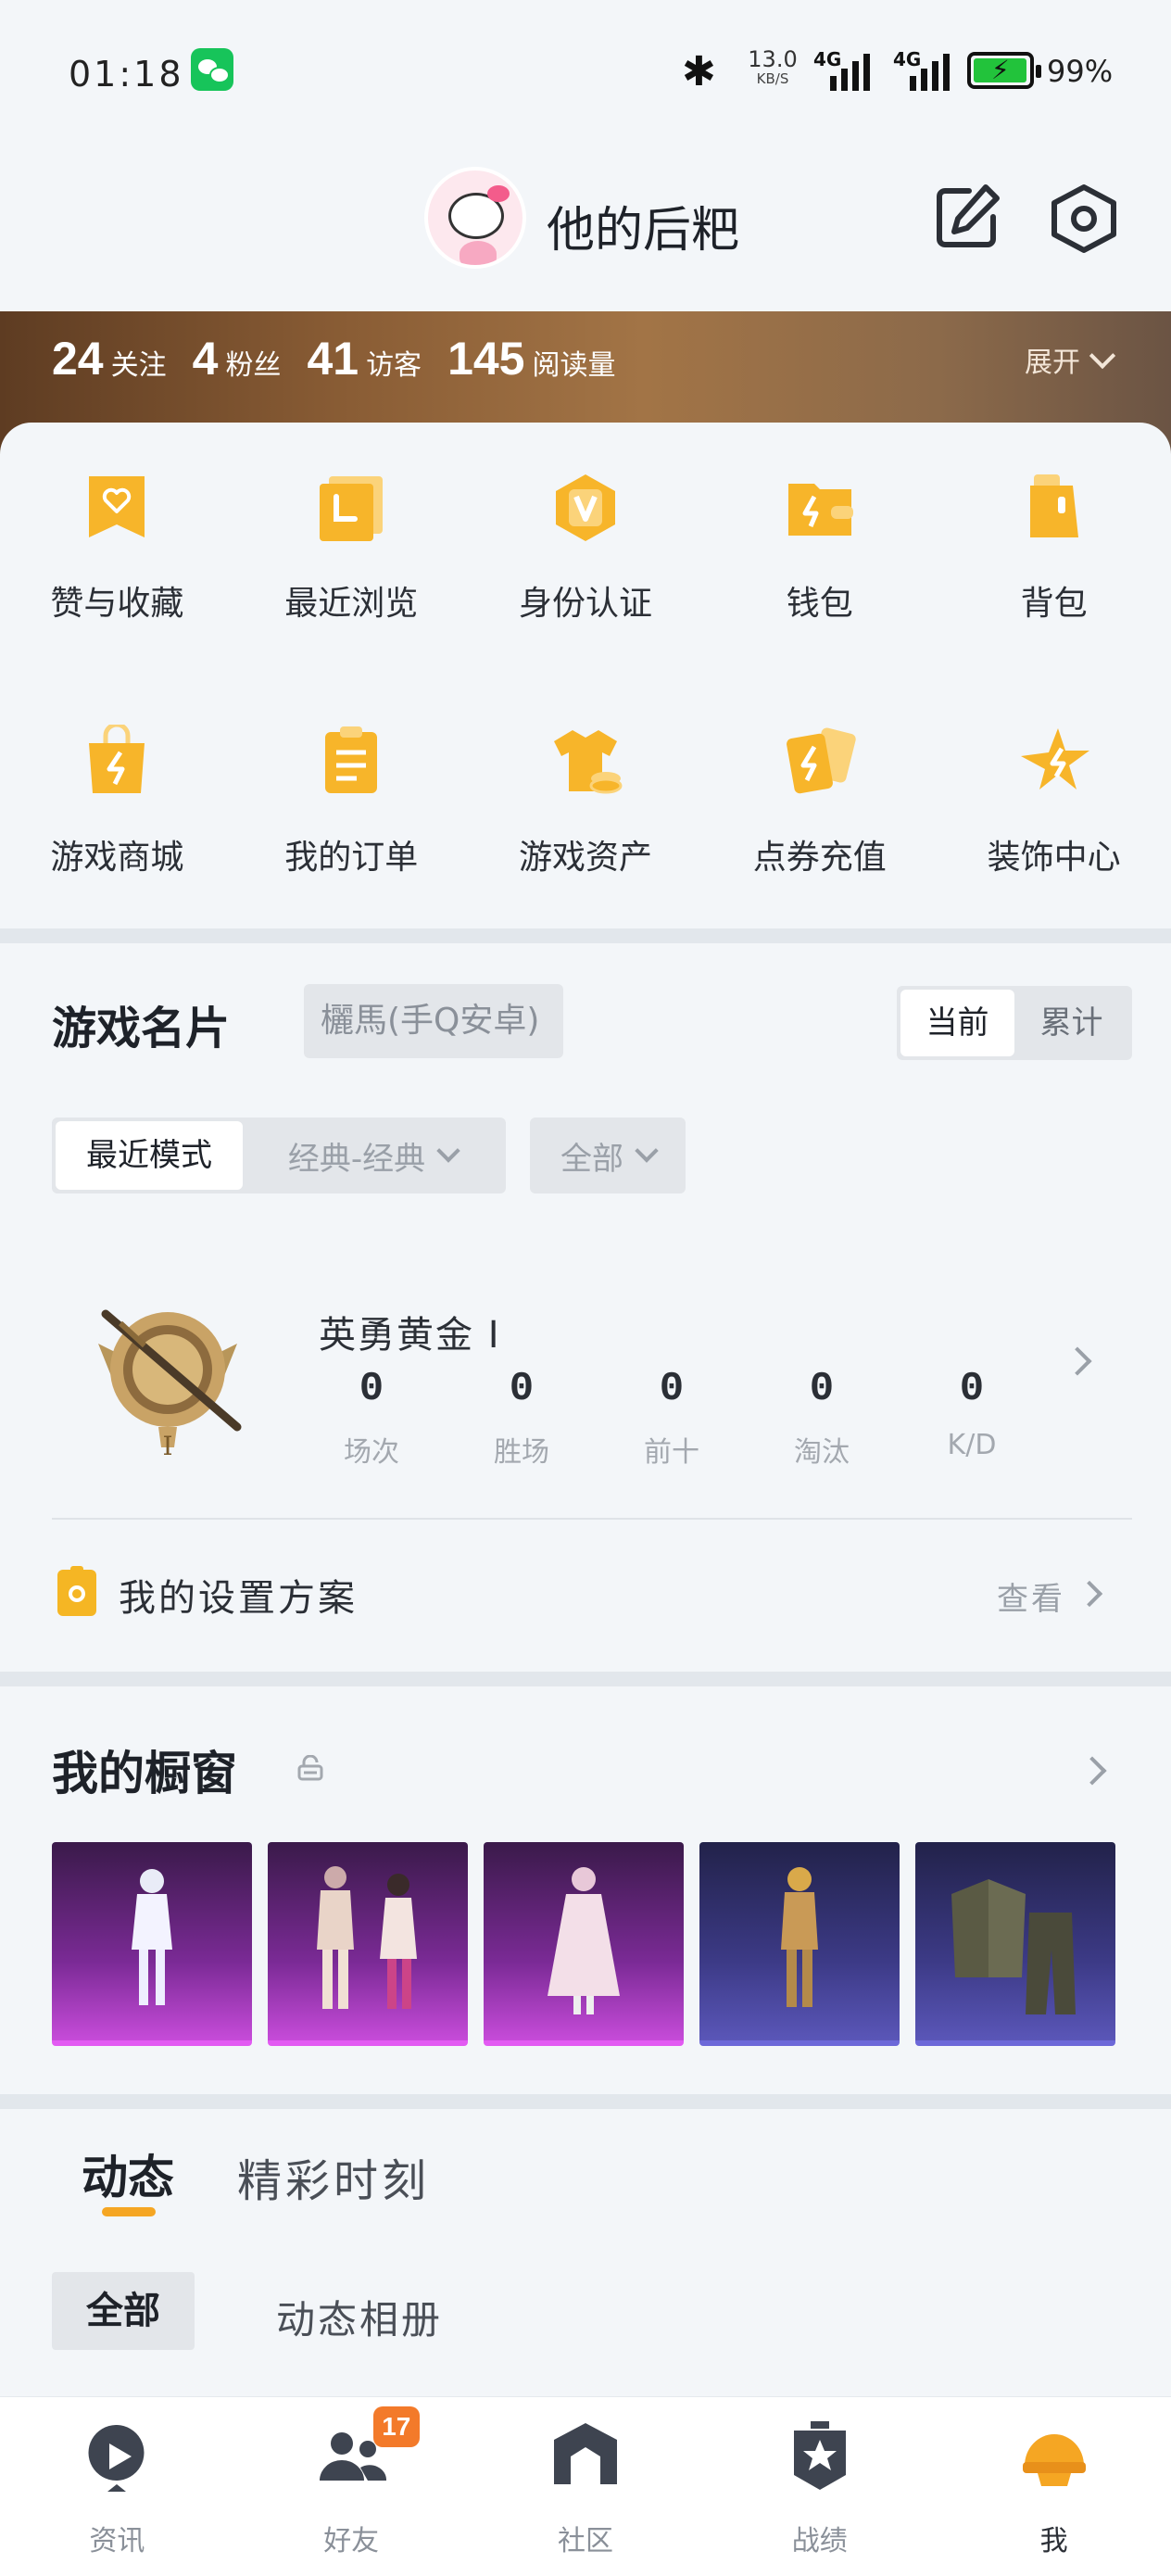  What do you see at coordinates (1071, 359) in the screenshot?
I see `expand-button: 展开` at bounding box center [1071, 359].